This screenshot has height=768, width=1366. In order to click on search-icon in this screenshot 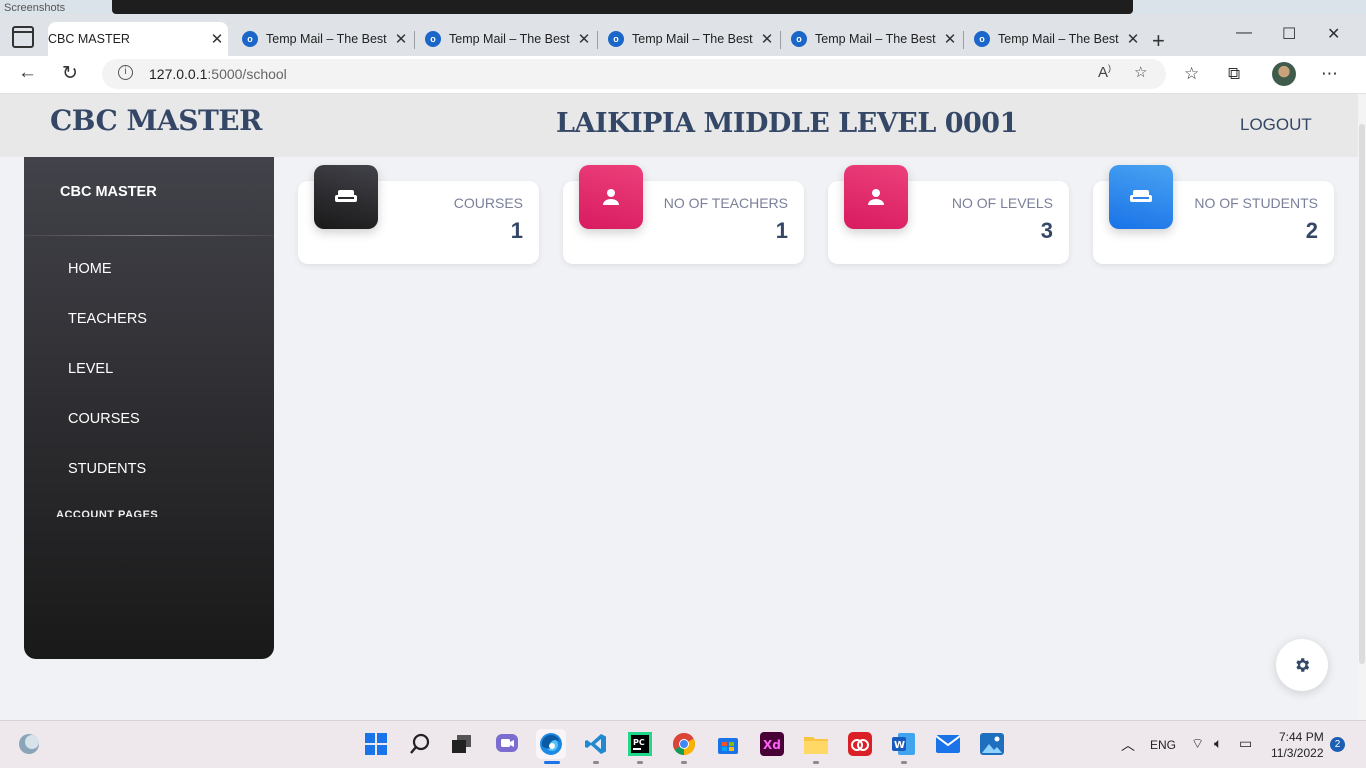, I will do `click(420, 744)`.